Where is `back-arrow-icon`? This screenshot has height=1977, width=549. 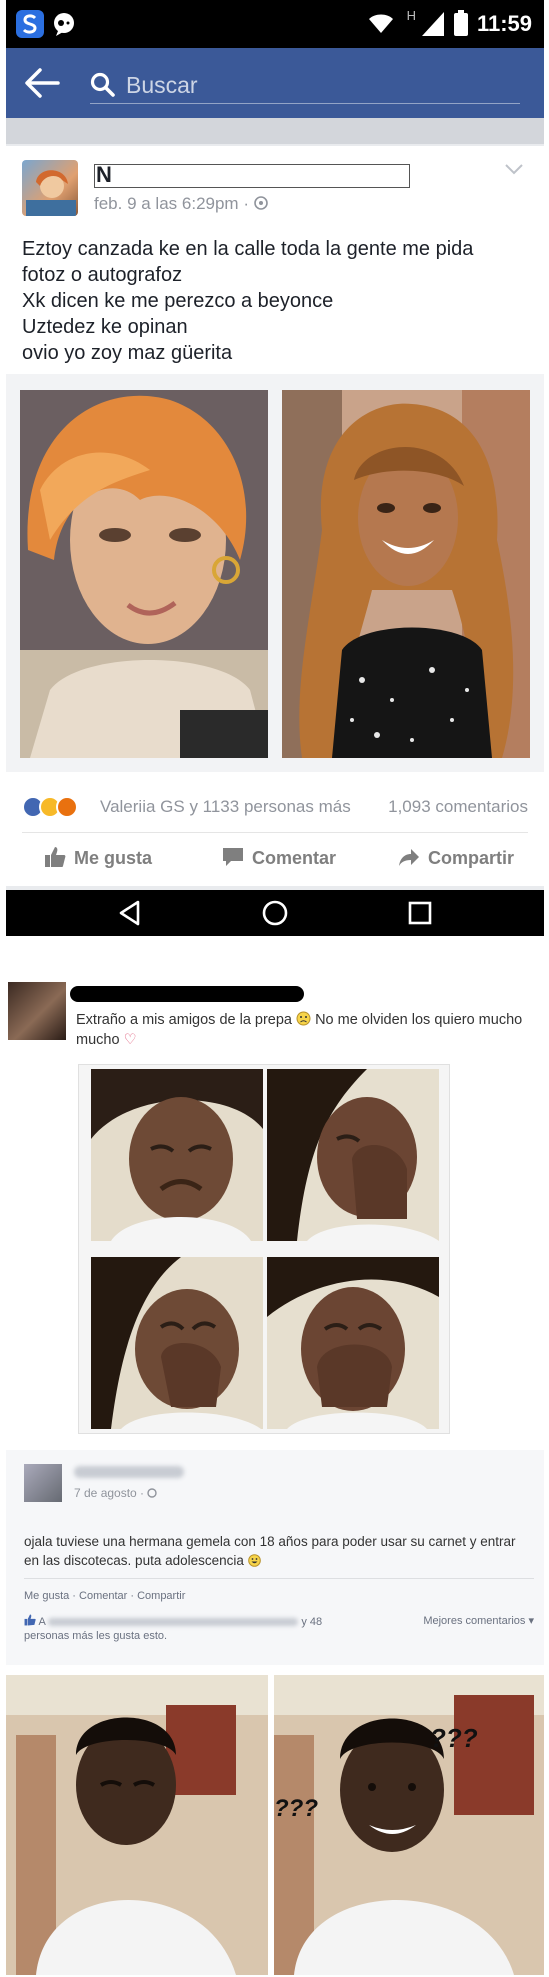 back-arrow-icon is located at coordinates (42, 83).